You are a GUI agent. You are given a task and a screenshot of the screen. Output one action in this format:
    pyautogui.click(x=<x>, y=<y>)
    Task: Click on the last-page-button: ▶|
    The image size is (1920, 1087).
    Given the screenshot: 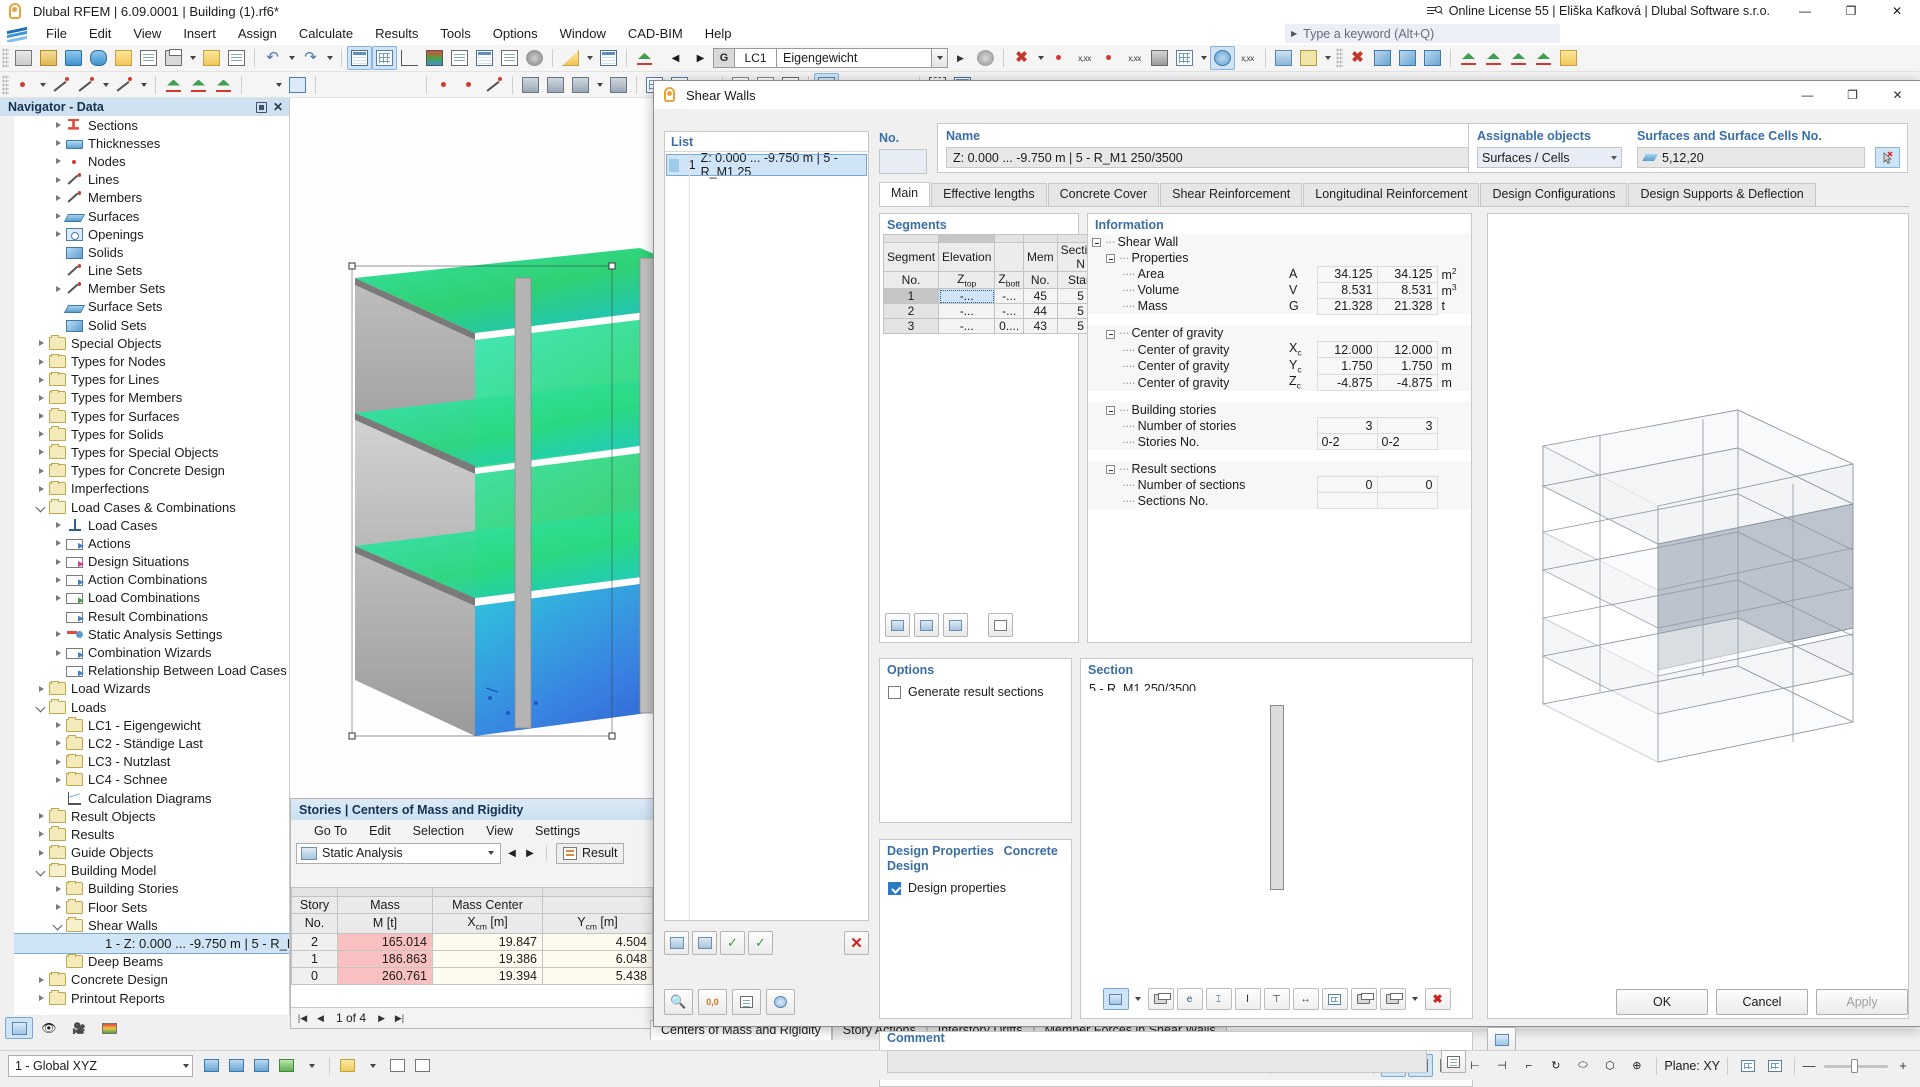 What is the action you would take?
    pyautogui.click(x=399, y=1018)
    